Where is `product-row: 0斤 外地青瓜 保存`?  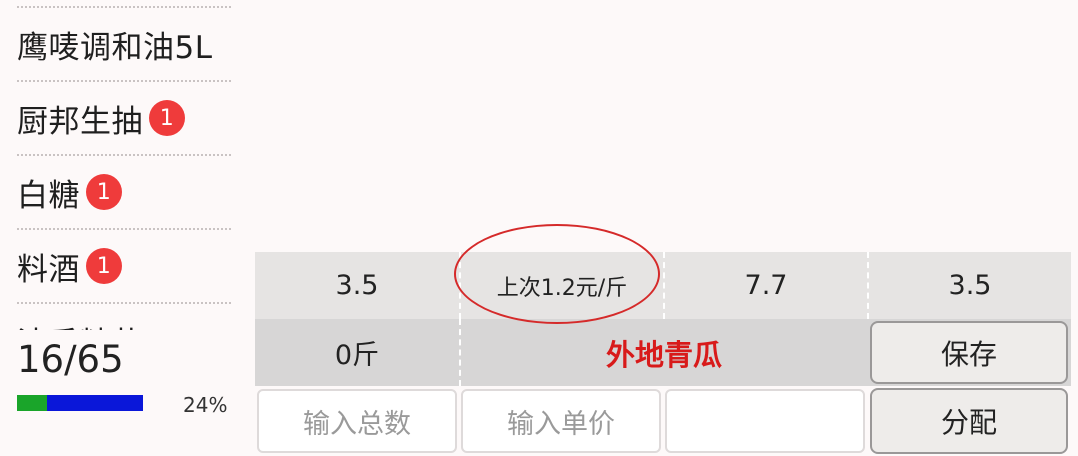
product-row: 0斤 外地青瓜 保存 is located at coordinates (663, 352).